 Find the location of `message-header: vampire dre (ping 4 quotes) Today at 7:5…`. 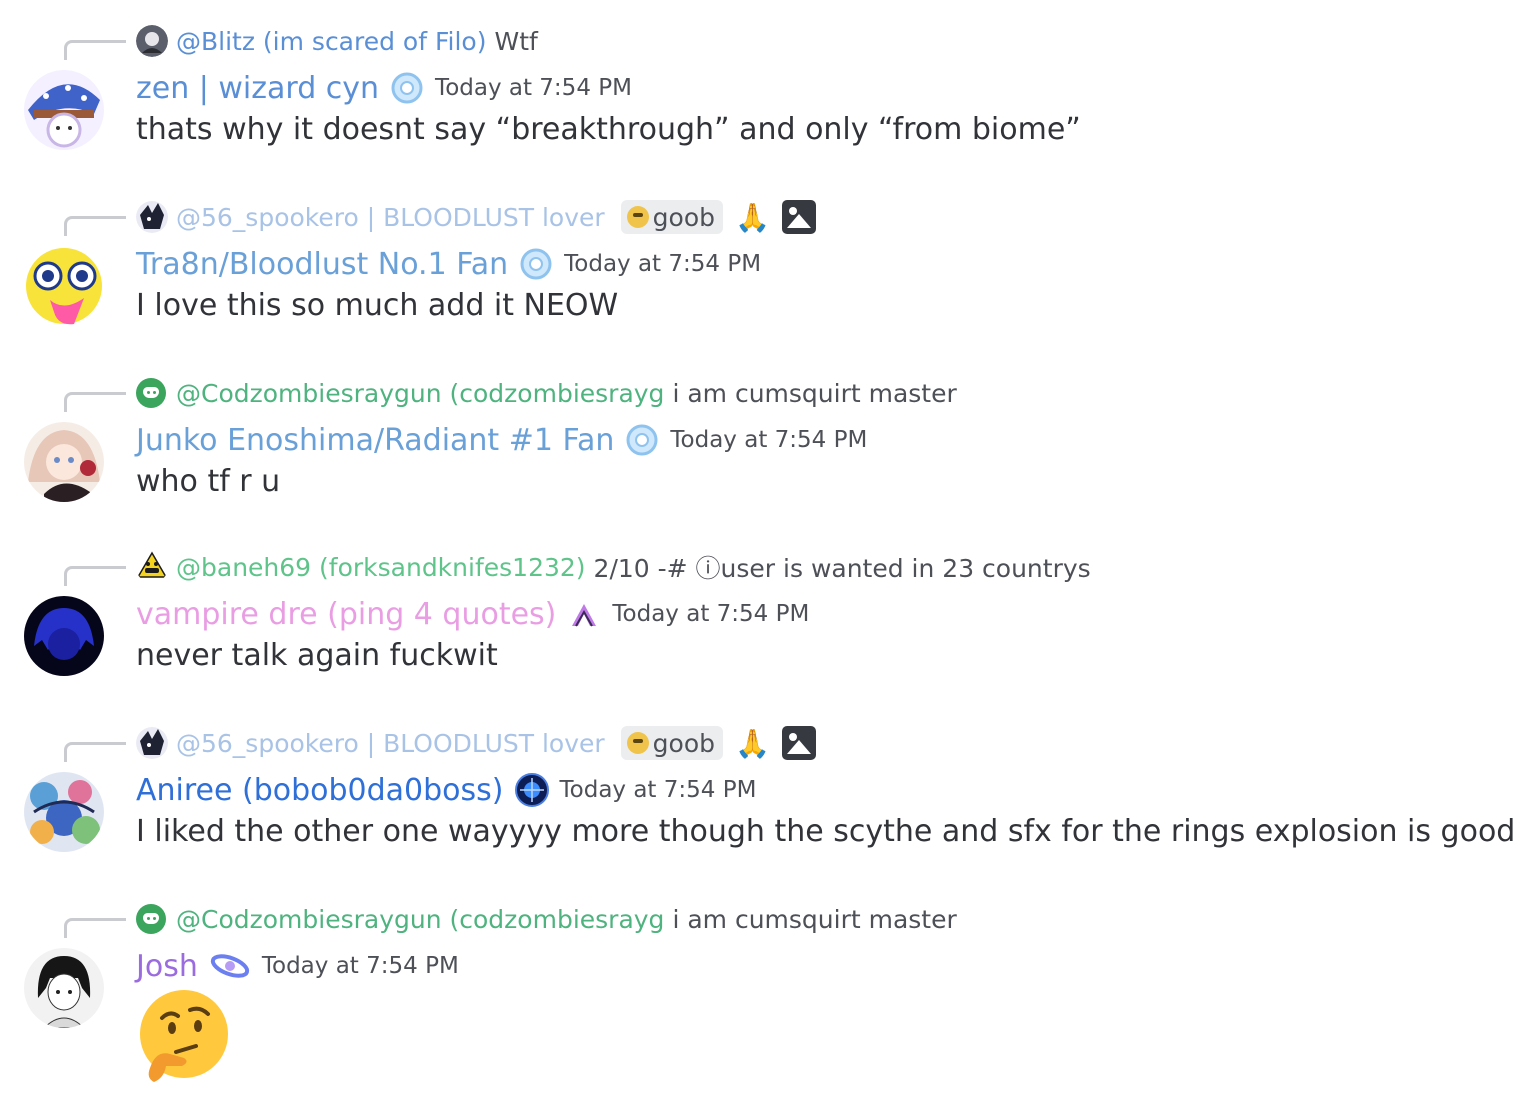

message-header: vampire dre (ping 4 quotes) Today at 7:5… is located at coordinates (472, 614).